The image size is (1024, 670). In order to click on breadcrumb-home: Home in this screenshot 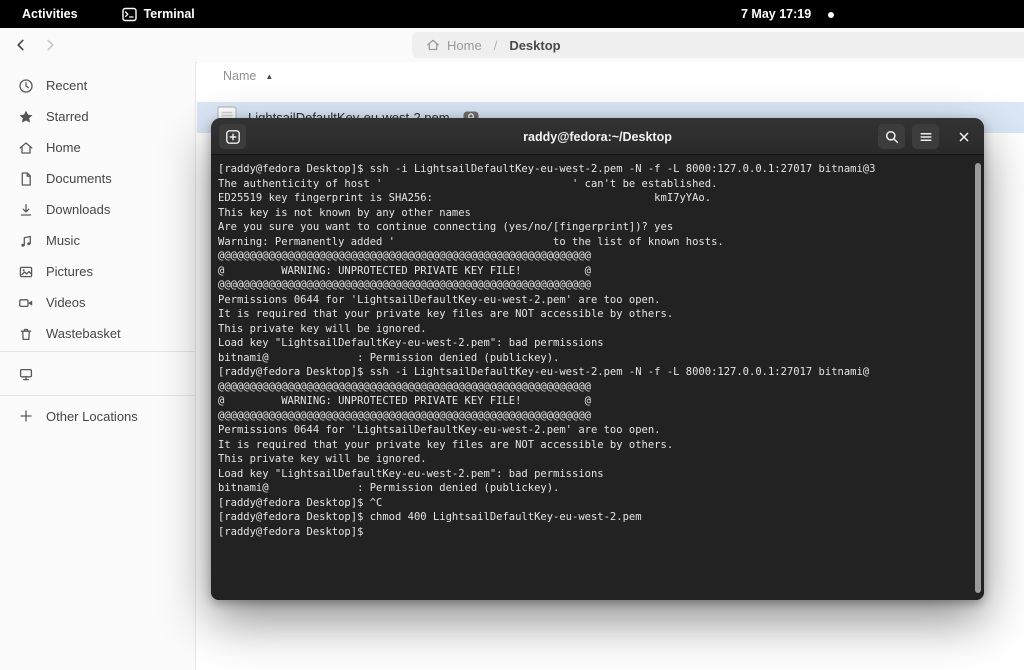, I will do `click(454, 45)`.